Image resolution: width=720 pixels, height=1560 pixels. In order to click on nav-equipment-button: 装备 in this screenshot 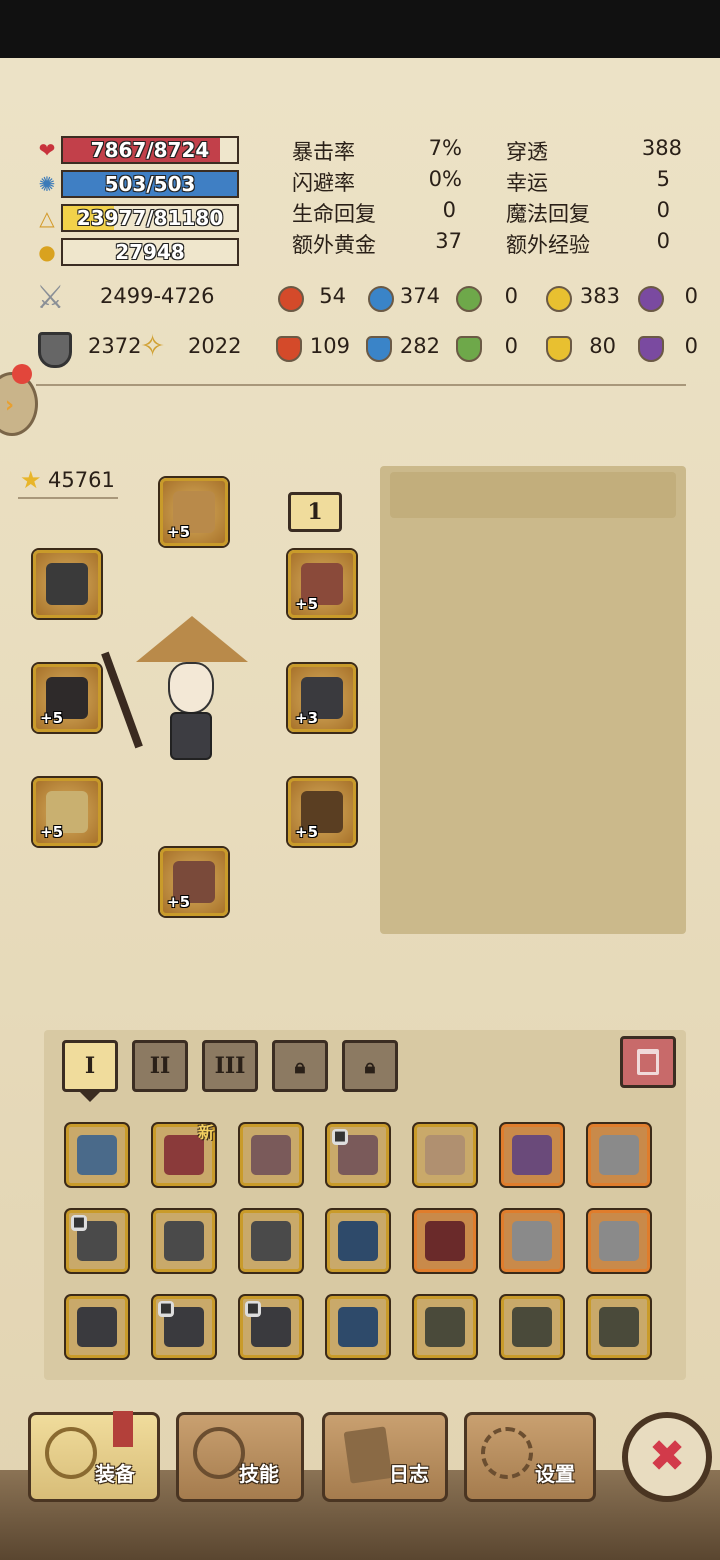, I will do `click(94, 1456)`.